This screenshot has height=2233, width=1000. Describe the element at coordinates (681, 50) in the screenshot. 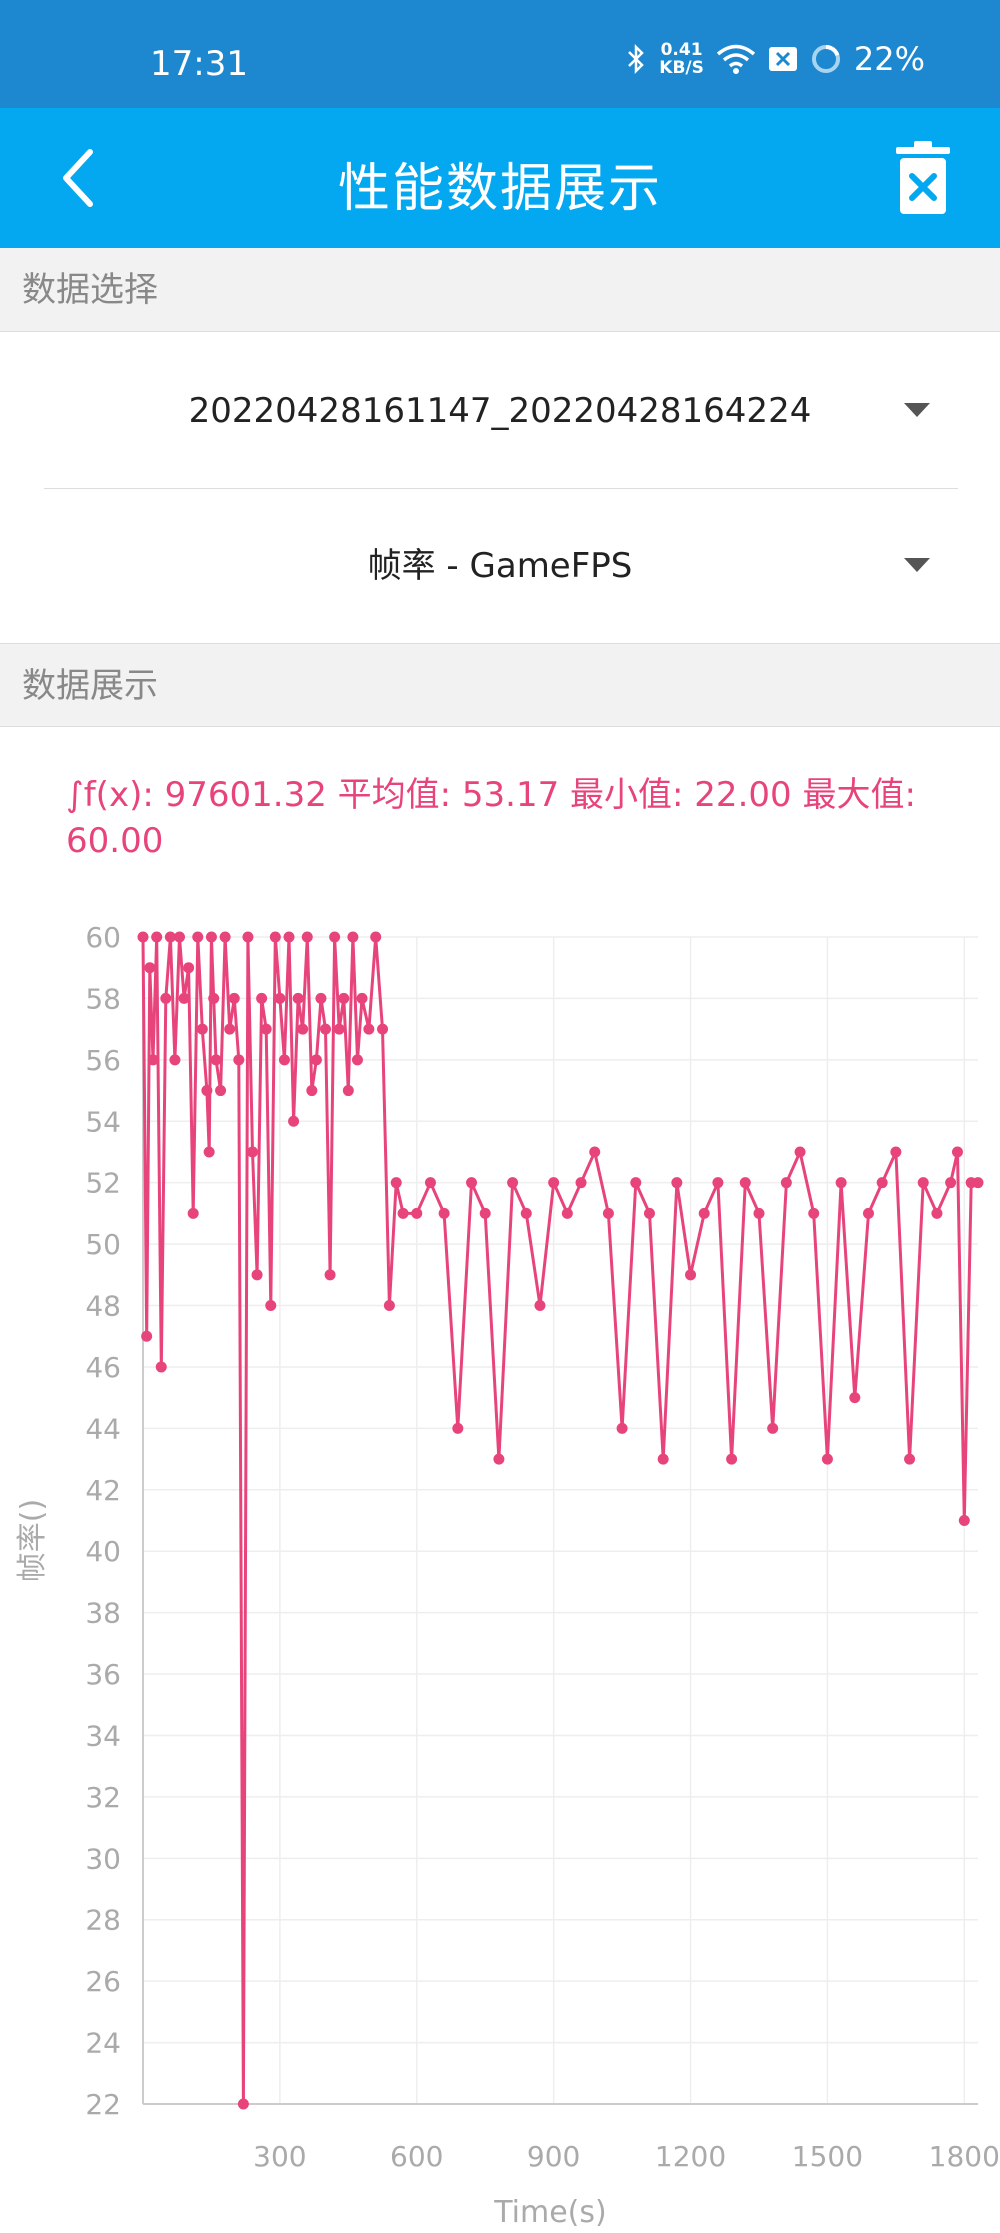

I see `net-speed-value: 0.41` at that location.